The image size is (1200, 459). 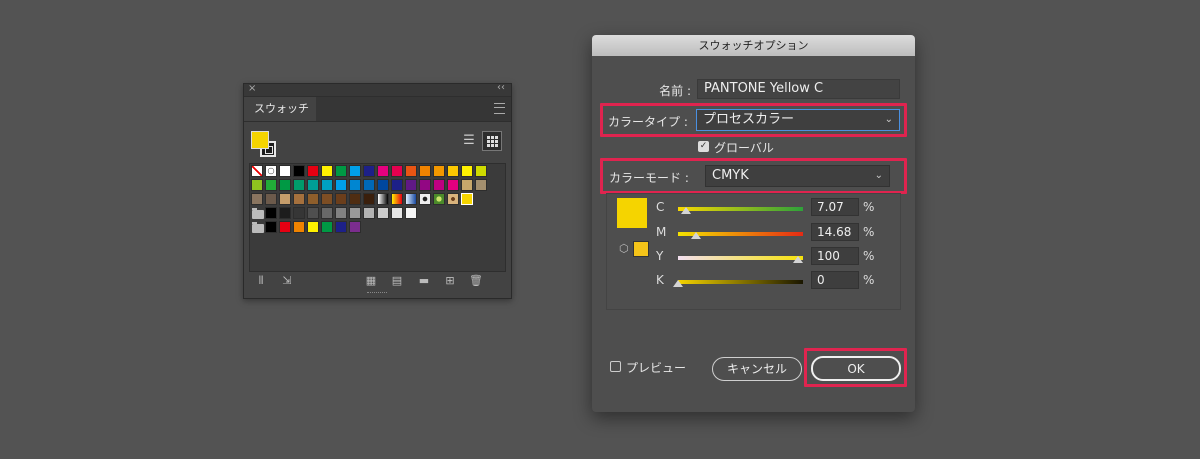 What do you see at coordinates (271, 171) in the screenshot?
I see `swatch-registration` at bounding box center [271, 171].